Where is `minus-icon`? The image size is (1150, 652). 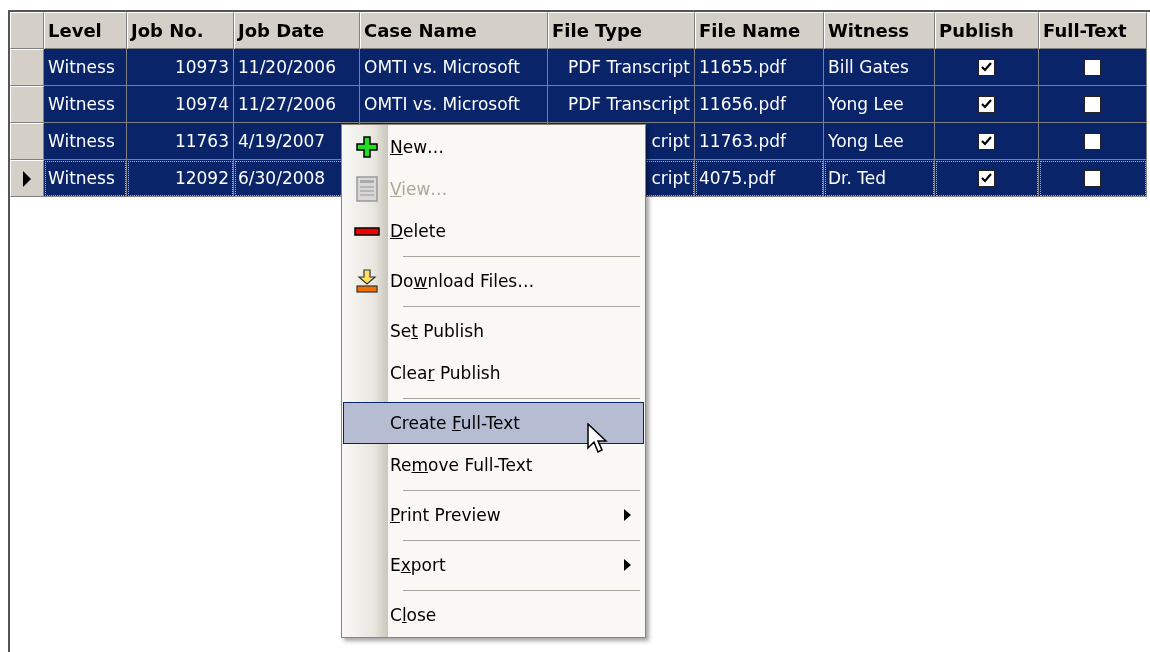 minus-icon is located at coordinates (367, 231).